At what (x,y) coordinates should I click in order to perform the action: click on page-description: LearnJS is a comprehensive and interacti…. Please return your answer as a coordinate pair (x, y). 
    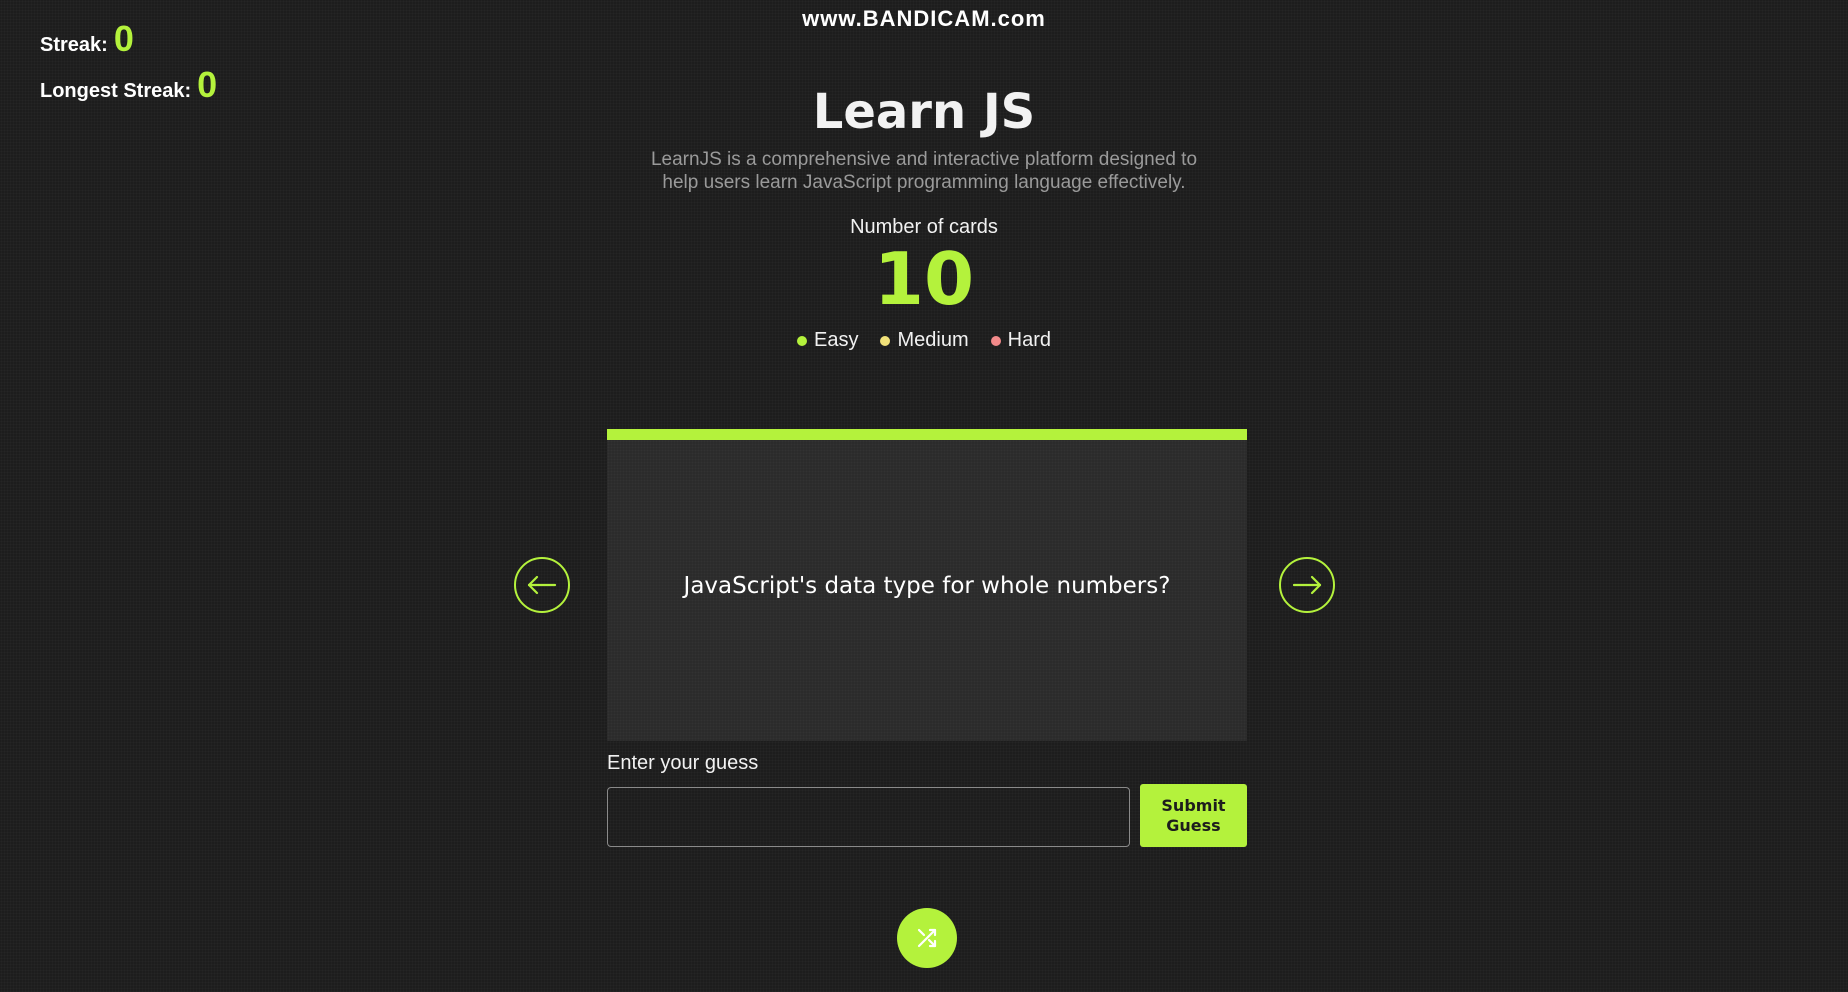
    Looking at the image, I should click on (924, 171).